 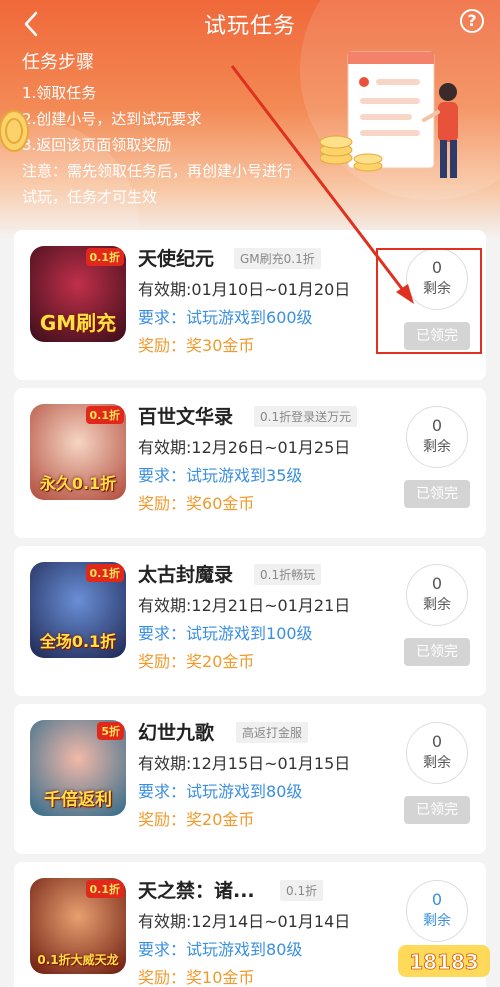 What do you see at coordinates (78, 641) in the screenshot?
I see `icon-caption: 全场0.1折` at bounding box center [78, 641].